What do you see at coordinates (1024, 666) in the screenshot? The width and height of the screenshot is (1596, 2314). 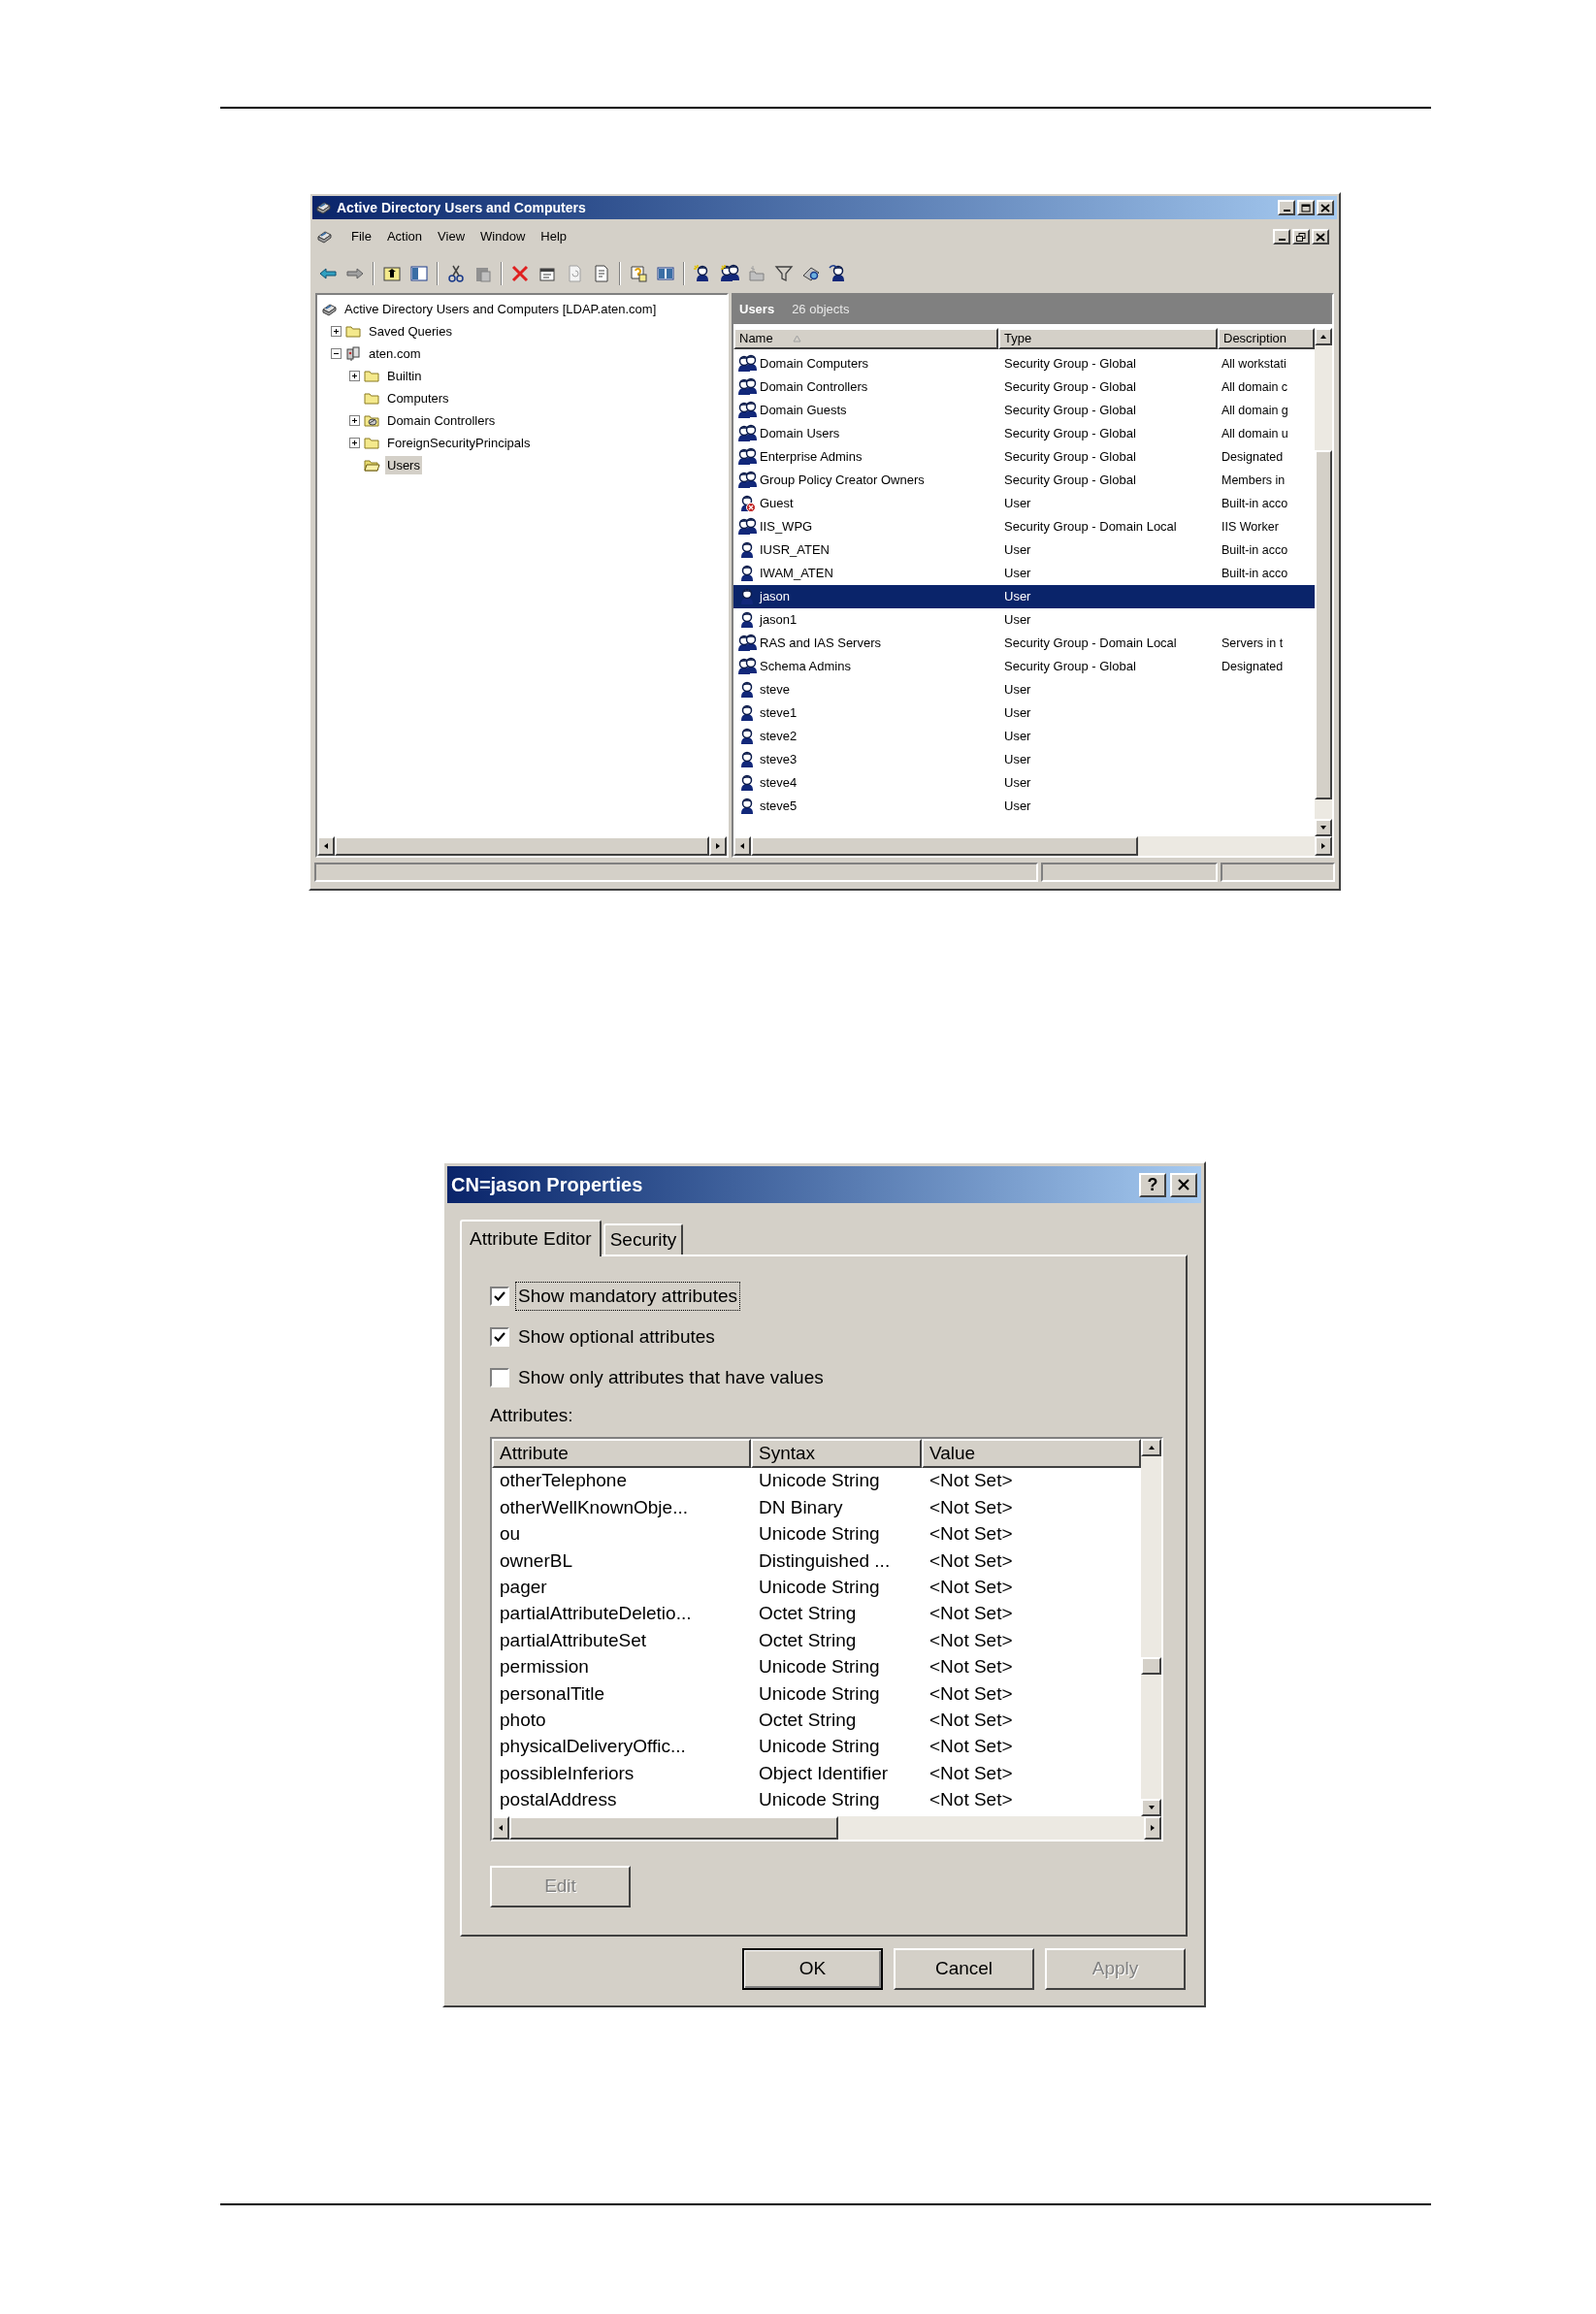 I see `list-row: Schema Admins Security Group - Global Designated` at bounding box center [1024, 666].